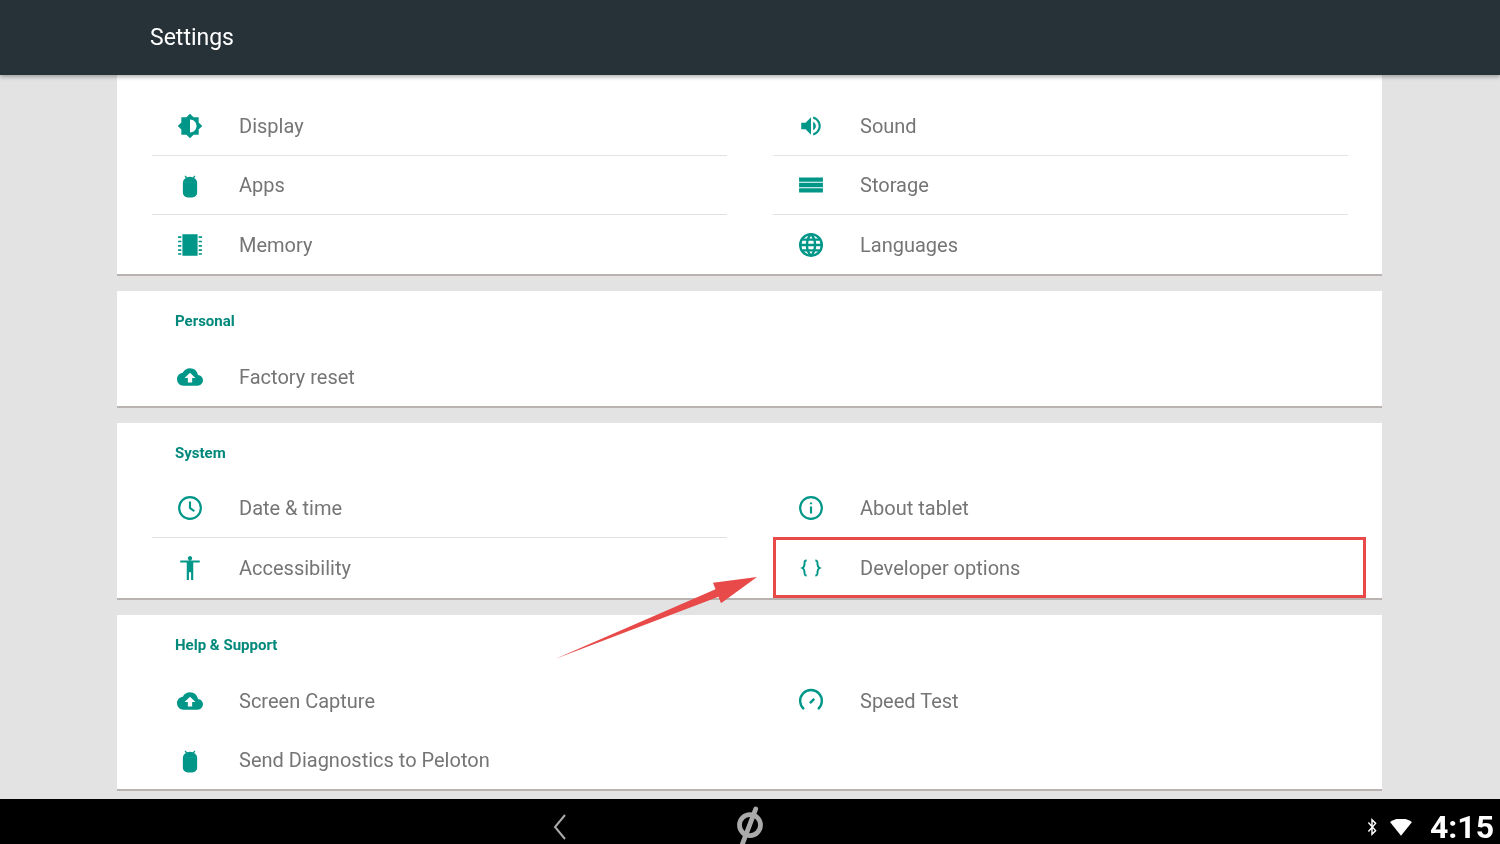  I want to click on settings-item: Apps, so click(439, 185).